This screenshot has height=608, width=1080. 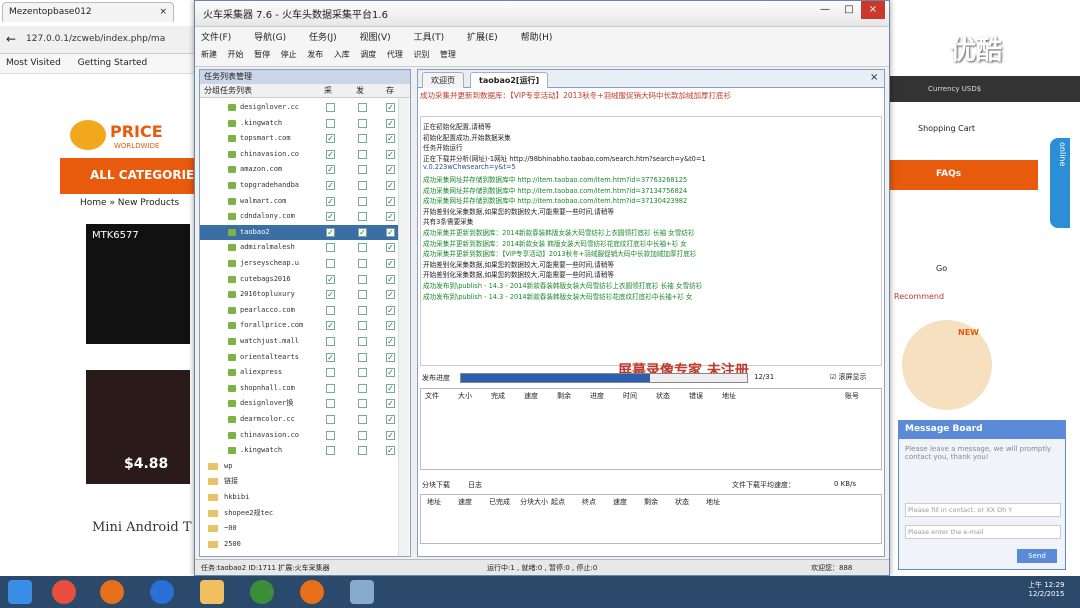 I want to click on tree-item: pearlacco.com ✓, so click(x=300, y=311).